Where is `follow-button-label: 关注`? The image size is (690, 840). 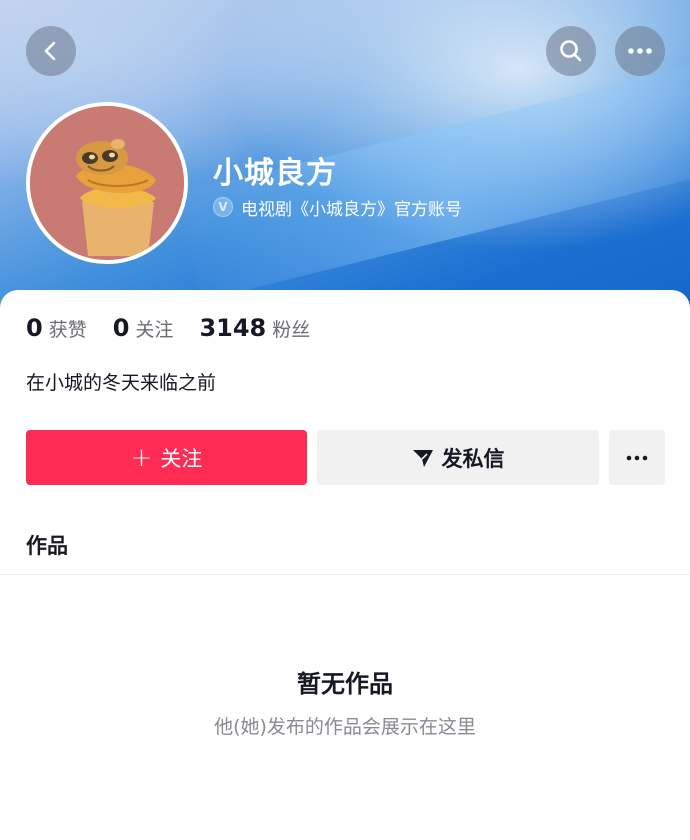
follow-button-label: 关注 is located at coordinates (181, 458).